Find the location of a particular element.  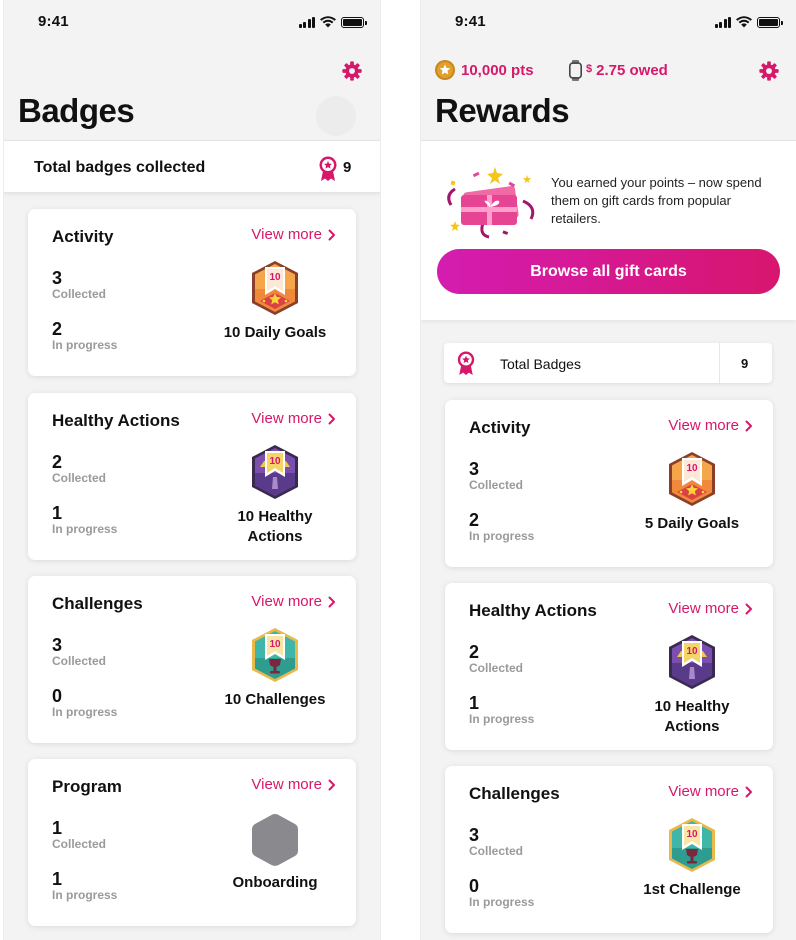

status-icons is located at coordinates (748, 22).